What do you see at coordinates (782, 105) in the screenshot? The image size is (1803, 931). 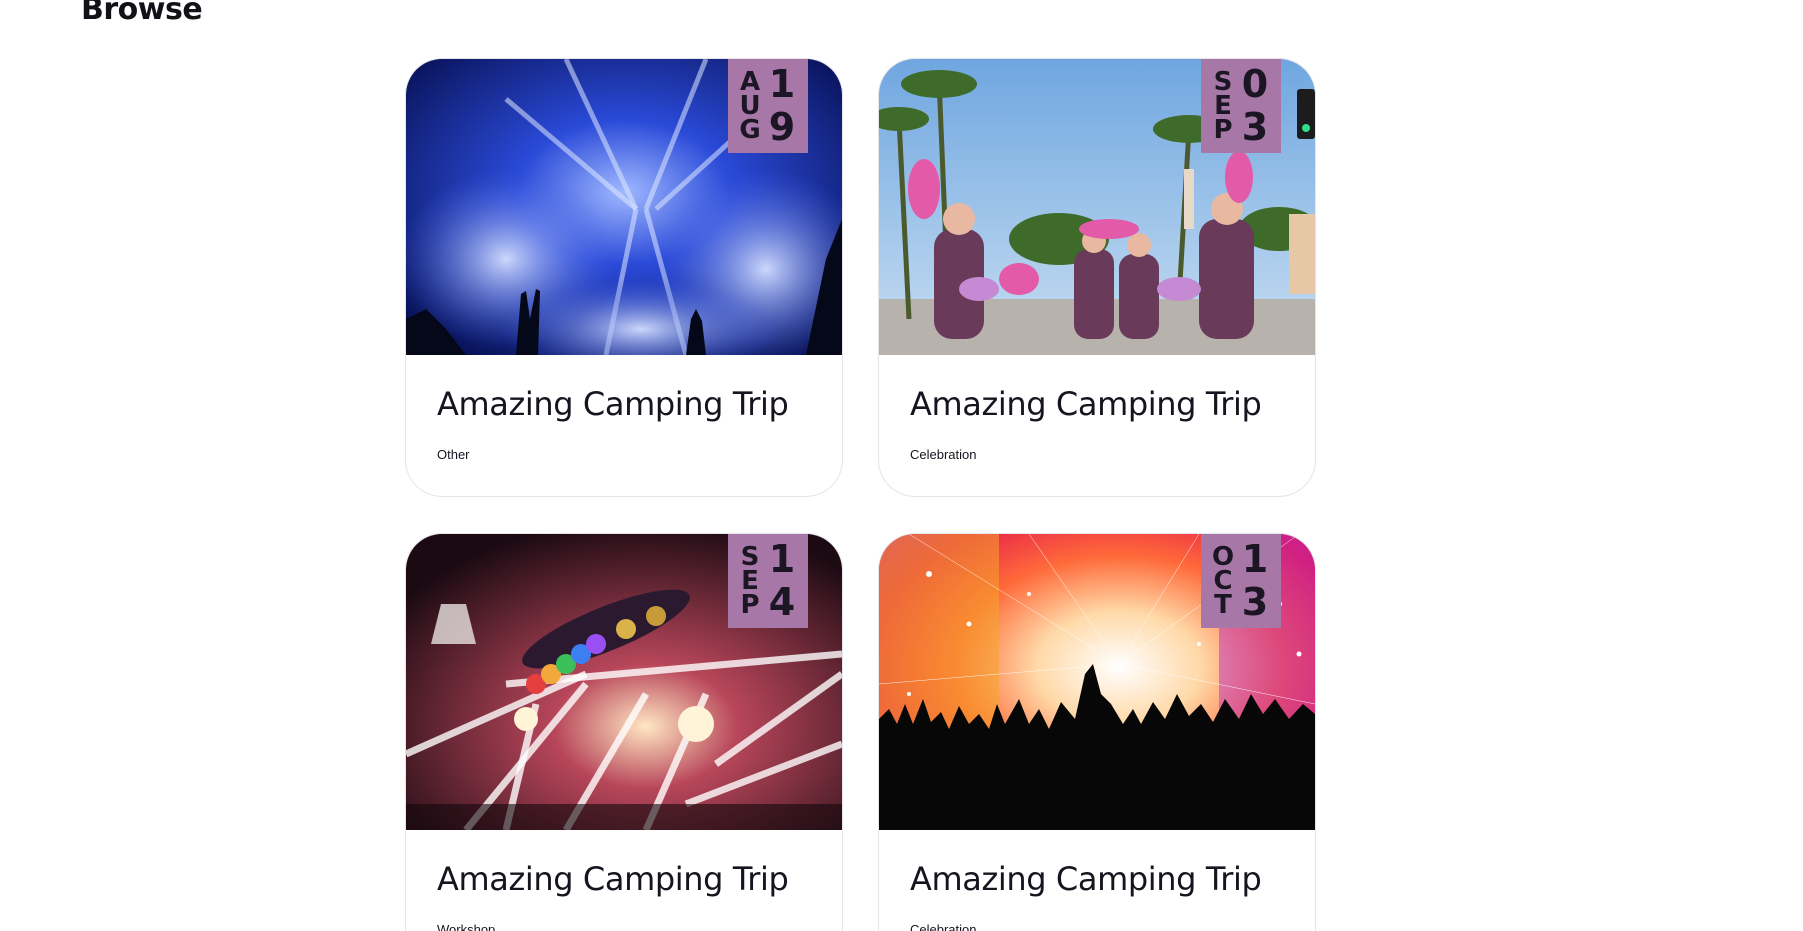 I see `date-day: 19` at bounding box center [782, 105].